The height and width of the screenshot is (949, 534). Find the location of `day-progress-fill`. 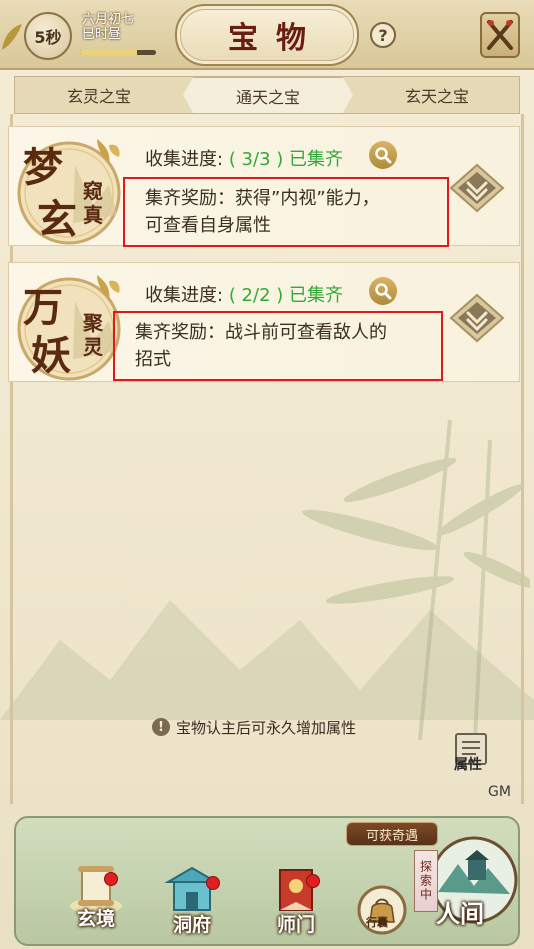

day-progress-fill is located at coordinates (108, 52).